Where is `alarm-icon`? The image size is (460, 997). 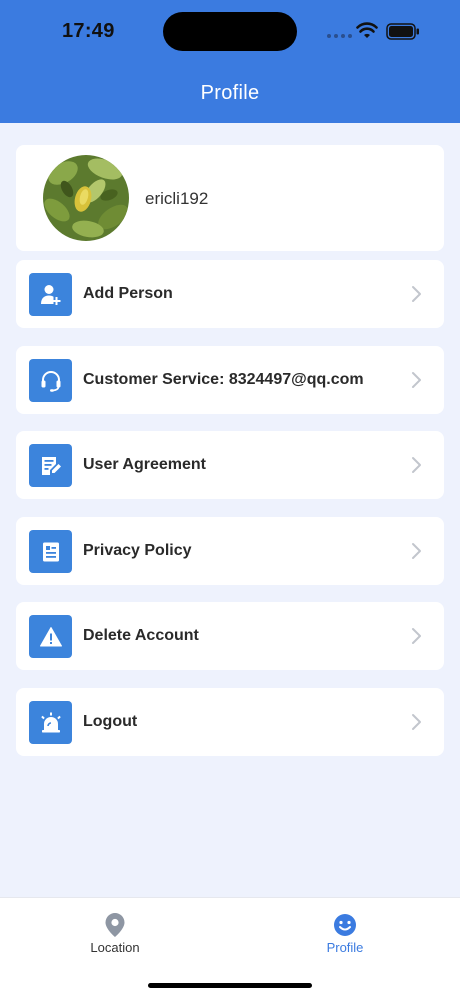 alarm-icon is located at coordinates (50, 722).